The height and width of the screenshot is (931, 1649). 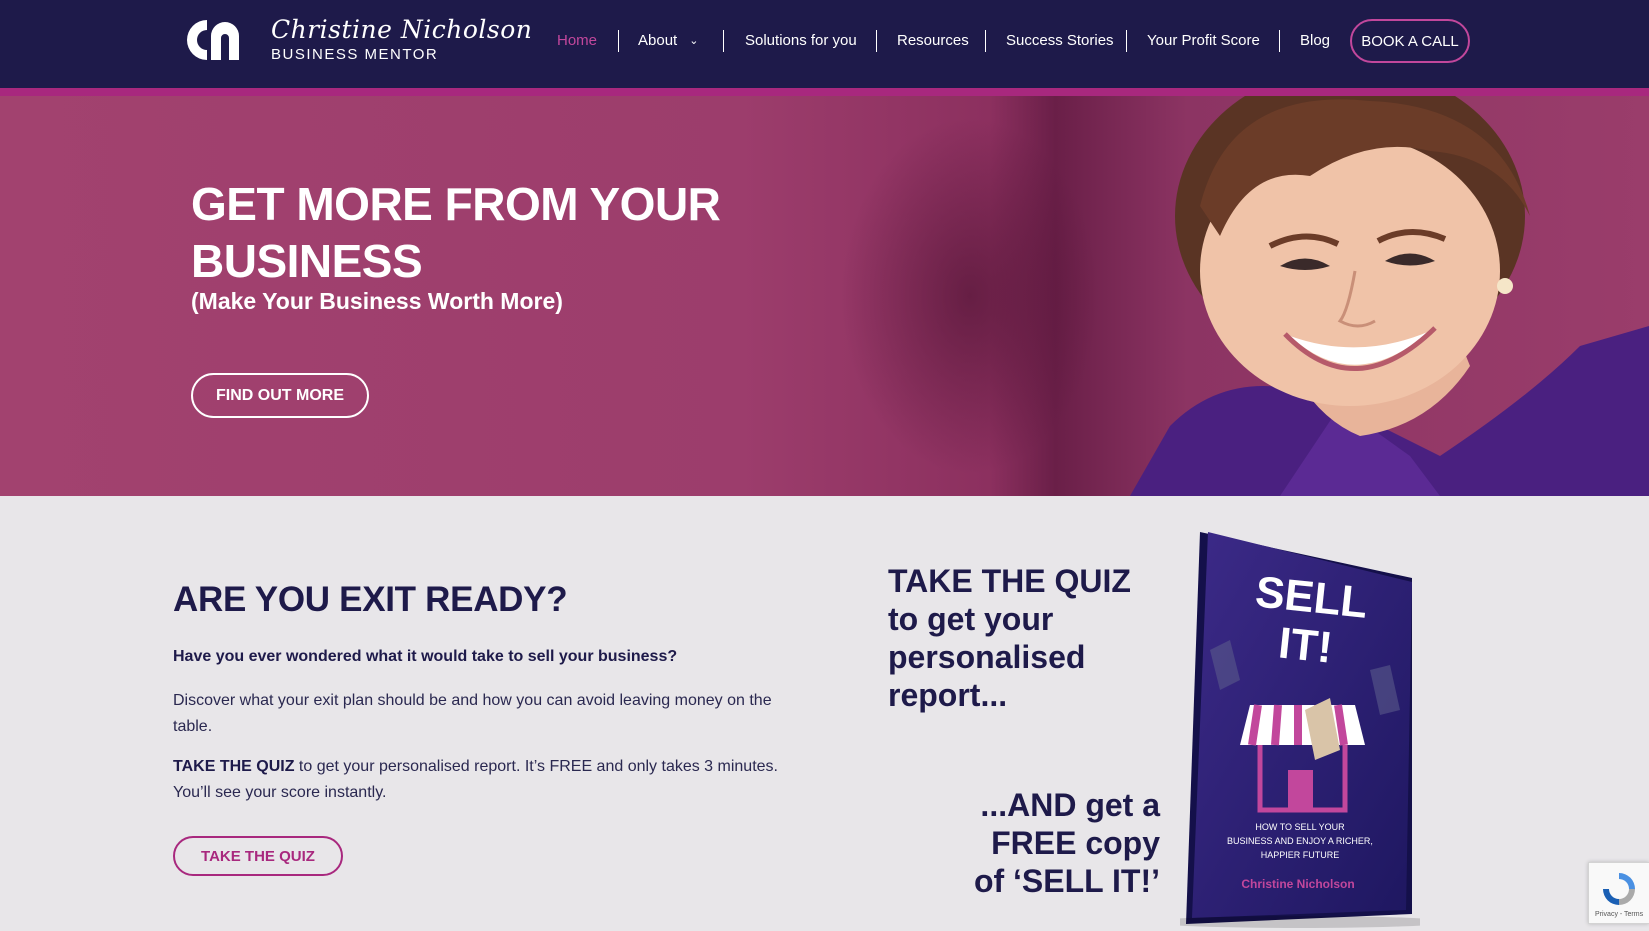 What do you see at coordinates (824, 92) in the screenshot?
I see `header-accent-stripe` at bounding box center [824, 92].